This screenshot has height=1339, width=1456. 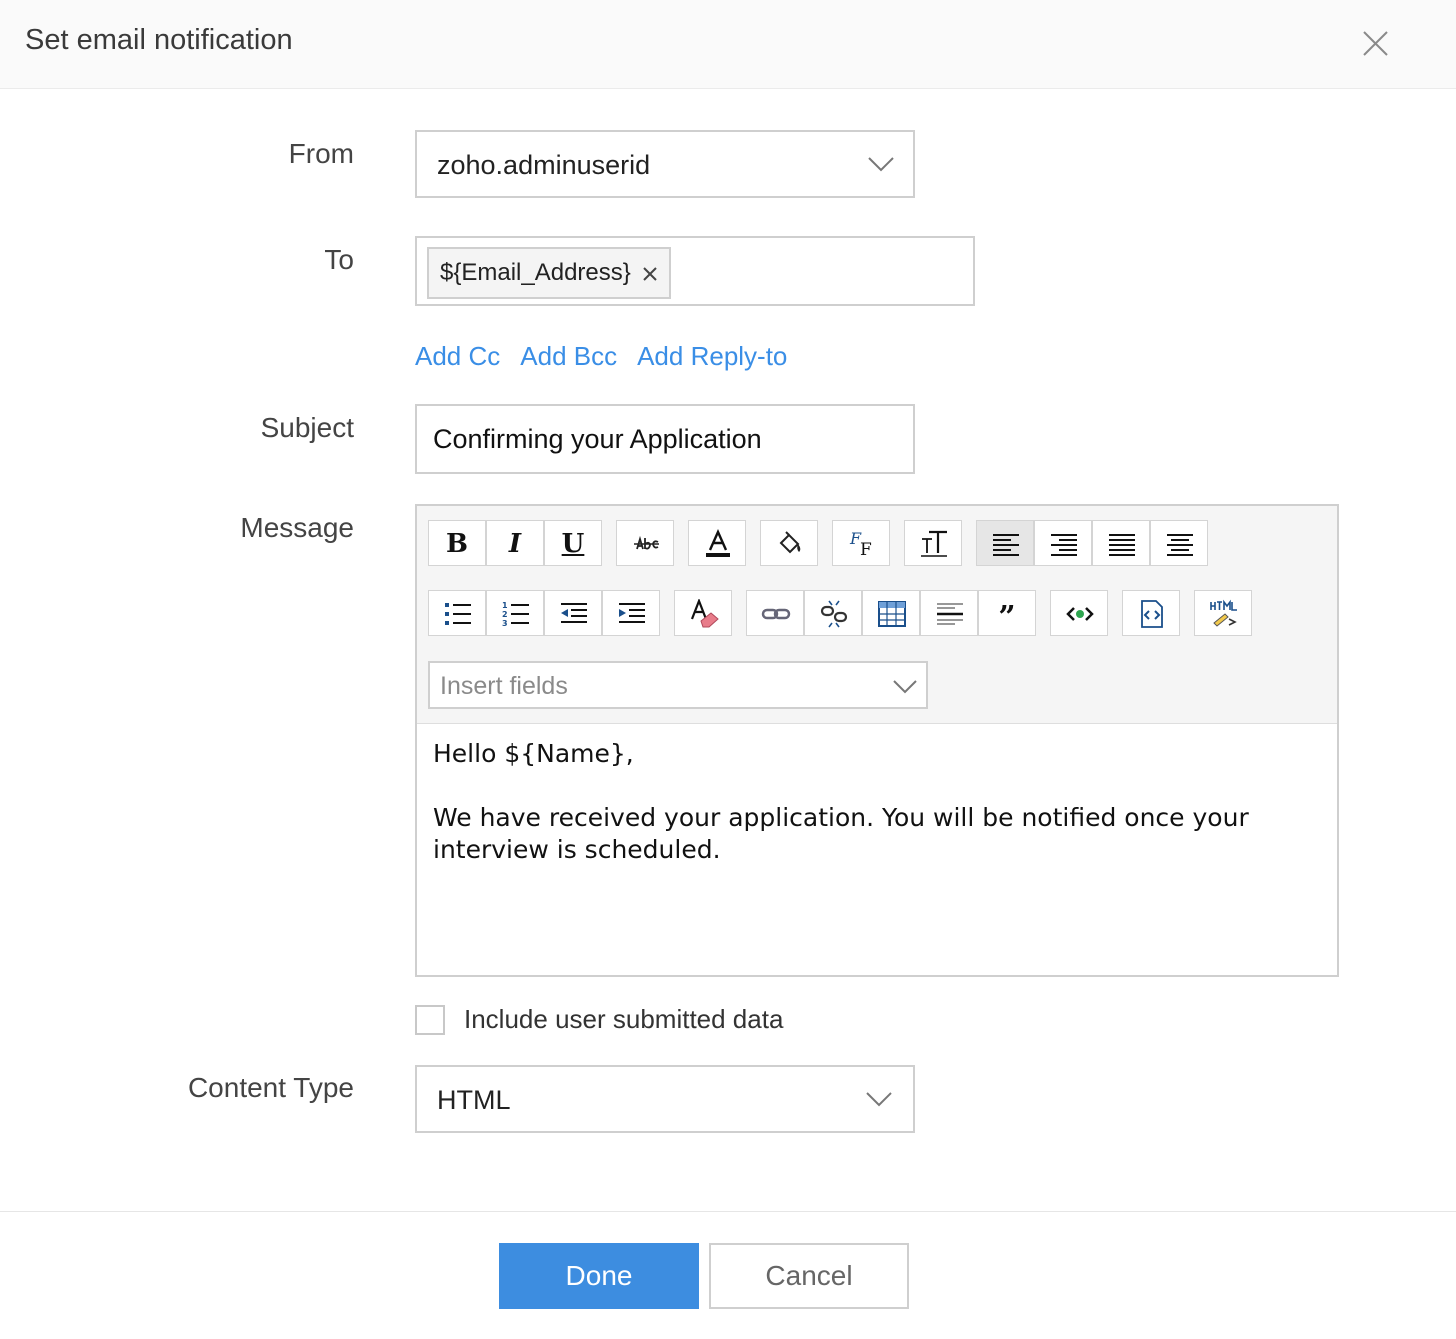 What do you see at coordinates (457, 356) in the screenshot?
I see `add-cc-link: Add Cc` at bounding box center [457, 356].